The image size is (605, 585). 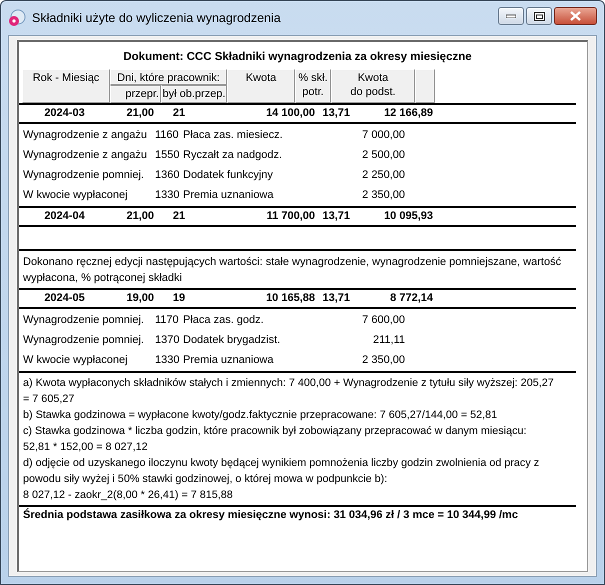 I want to click on component-amount-cell-text: 211,11, so click(x=388, y=340).